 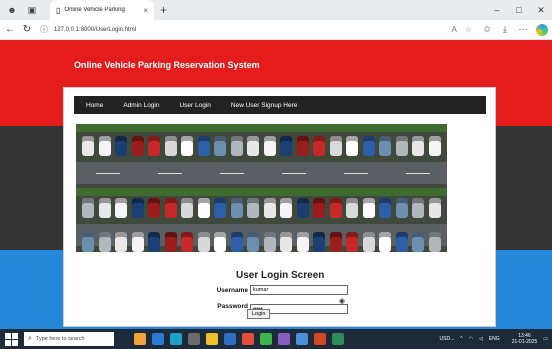 What do you see at coordinates (60, 339) in the screenshot?
I see `search-placeholder: Type here to search` at bounding box center [60, 339].